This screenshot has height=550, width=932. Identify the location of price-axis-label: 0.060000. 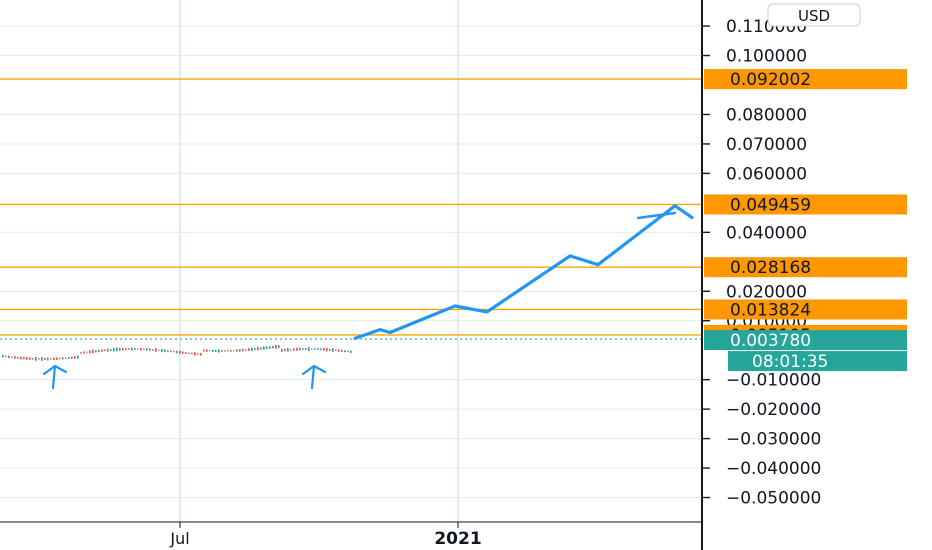
(766, 174).